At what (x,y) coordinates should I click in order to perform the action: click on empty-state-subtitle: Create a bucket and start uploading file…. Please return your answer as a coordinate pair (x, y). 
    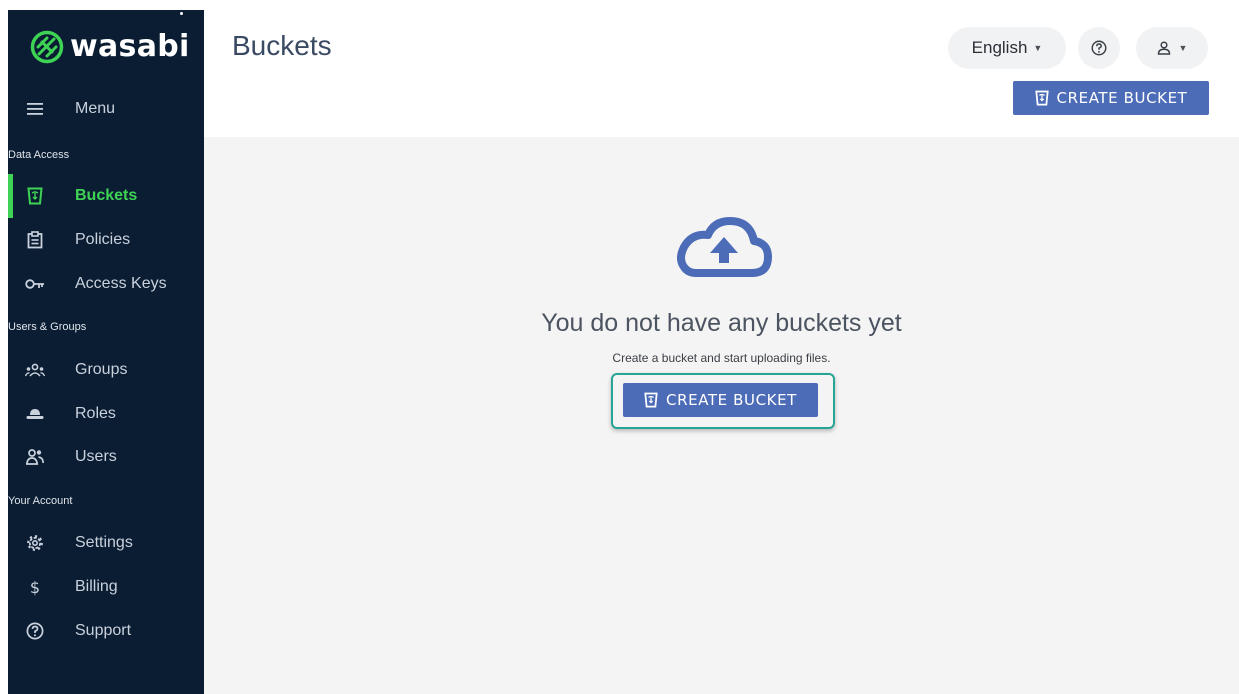
    Looking at the image, I should click on (721, 358).